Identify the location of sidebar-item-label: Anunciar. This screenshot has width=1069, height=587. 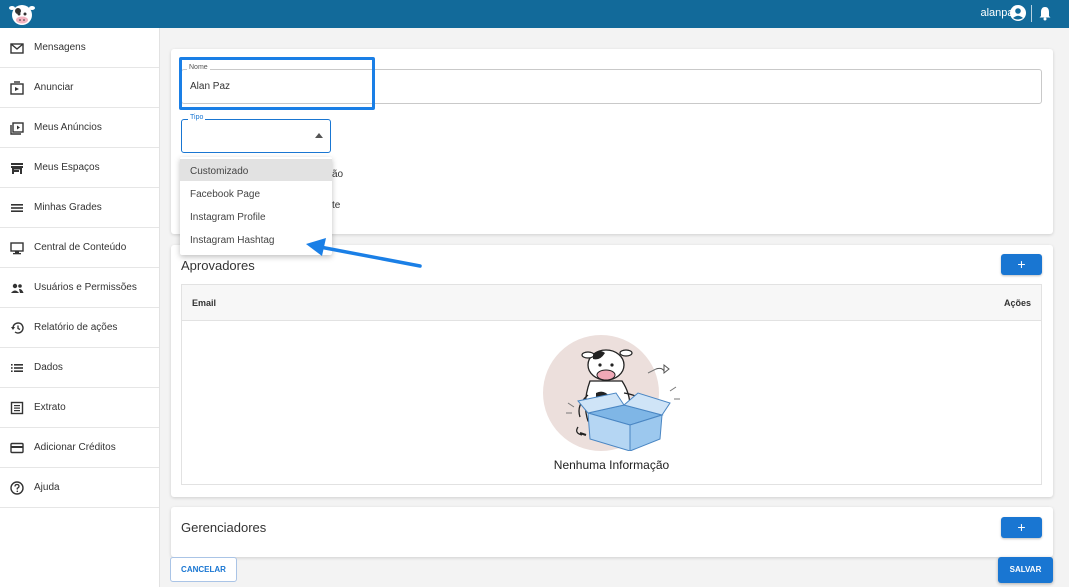
(54, 87).